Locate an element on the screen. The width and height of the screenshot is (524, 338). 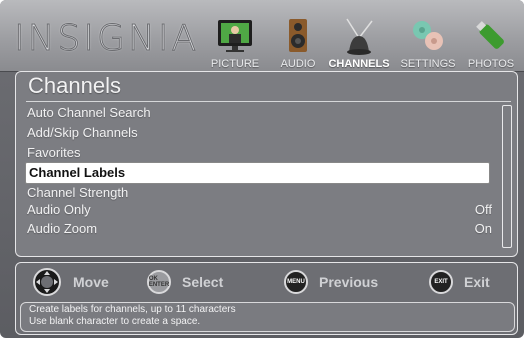
ok-button-icon: OK ENTER is located at coordinates (159, 282).